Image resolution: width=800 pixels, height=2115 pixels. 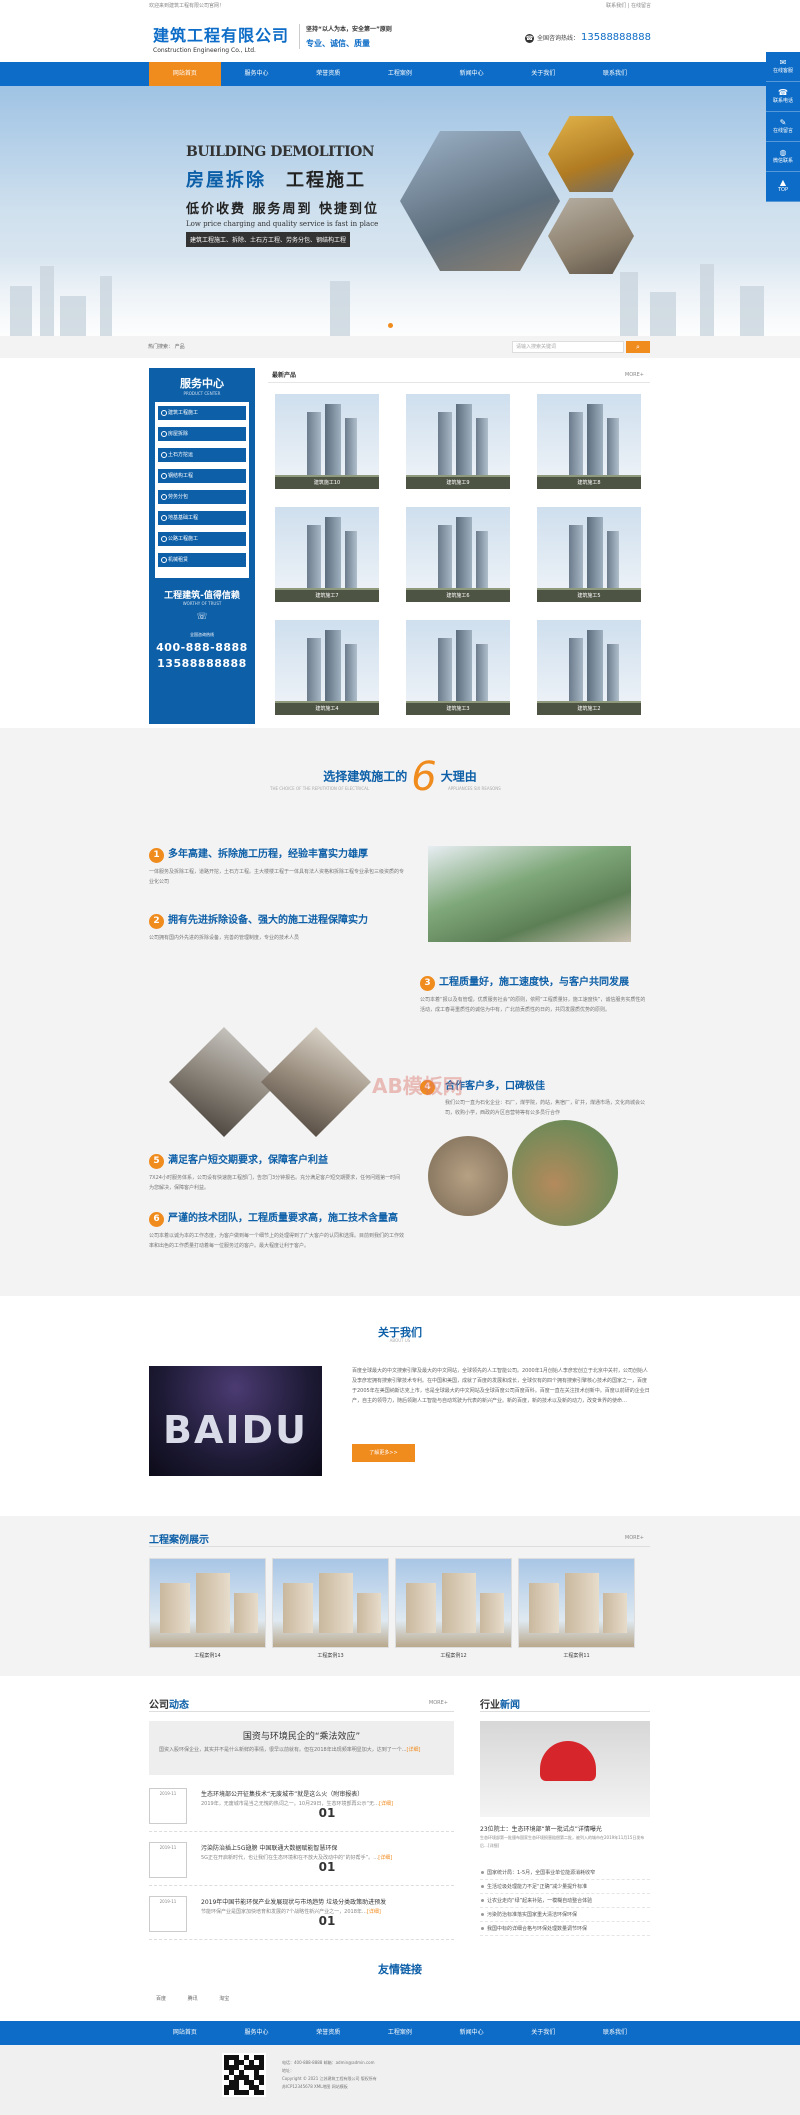 What do you see at coordinates (458, 667) in the screenshot?
I see `product-card: 建筑施工3` at bounding box center [458, 667].